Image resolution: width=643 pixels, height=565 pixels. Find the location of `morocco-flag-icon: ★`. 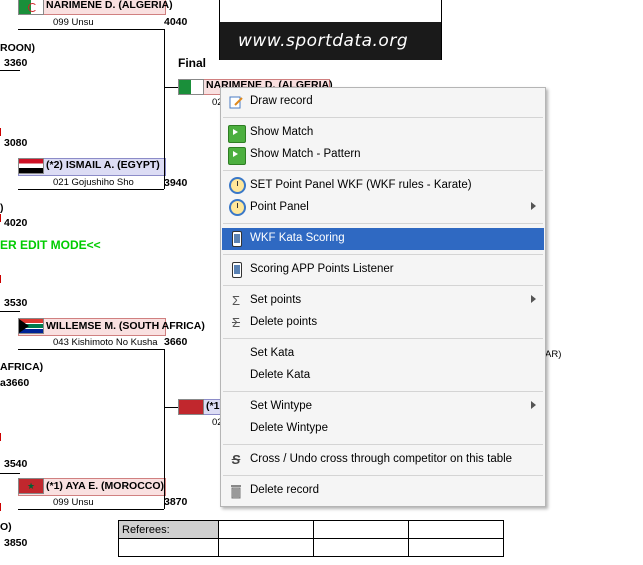

morocco-flag-icon: ★ is located at coordinates (31, 486).